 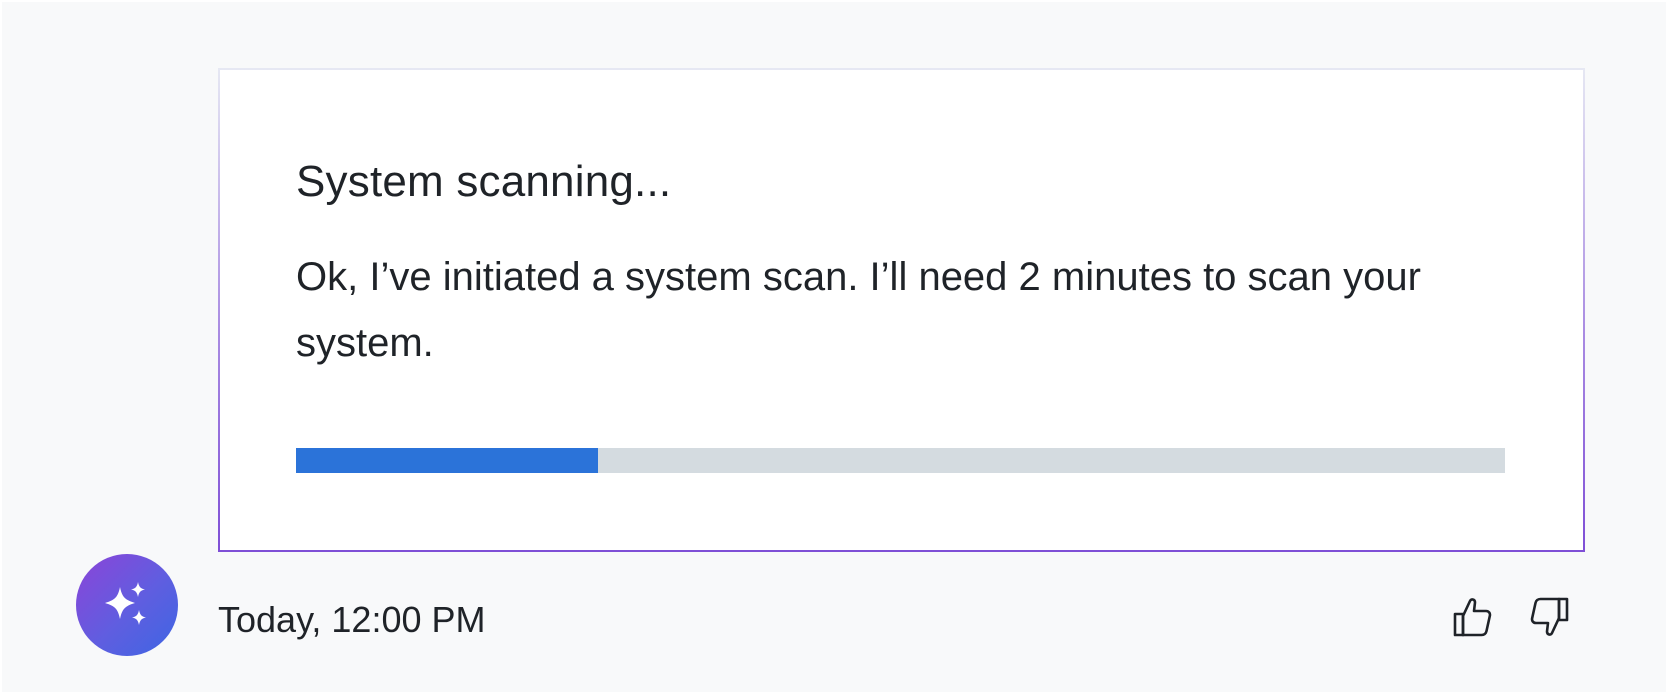 I want to click on sparkles-icon, so click(x=125, y=603).